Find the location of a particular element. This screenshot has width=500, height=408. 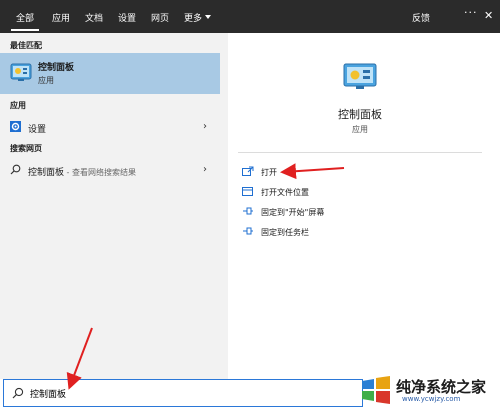

web-result-label: 控制面板 - 查看网络搜索结果 is located at coordinates (82, 171).